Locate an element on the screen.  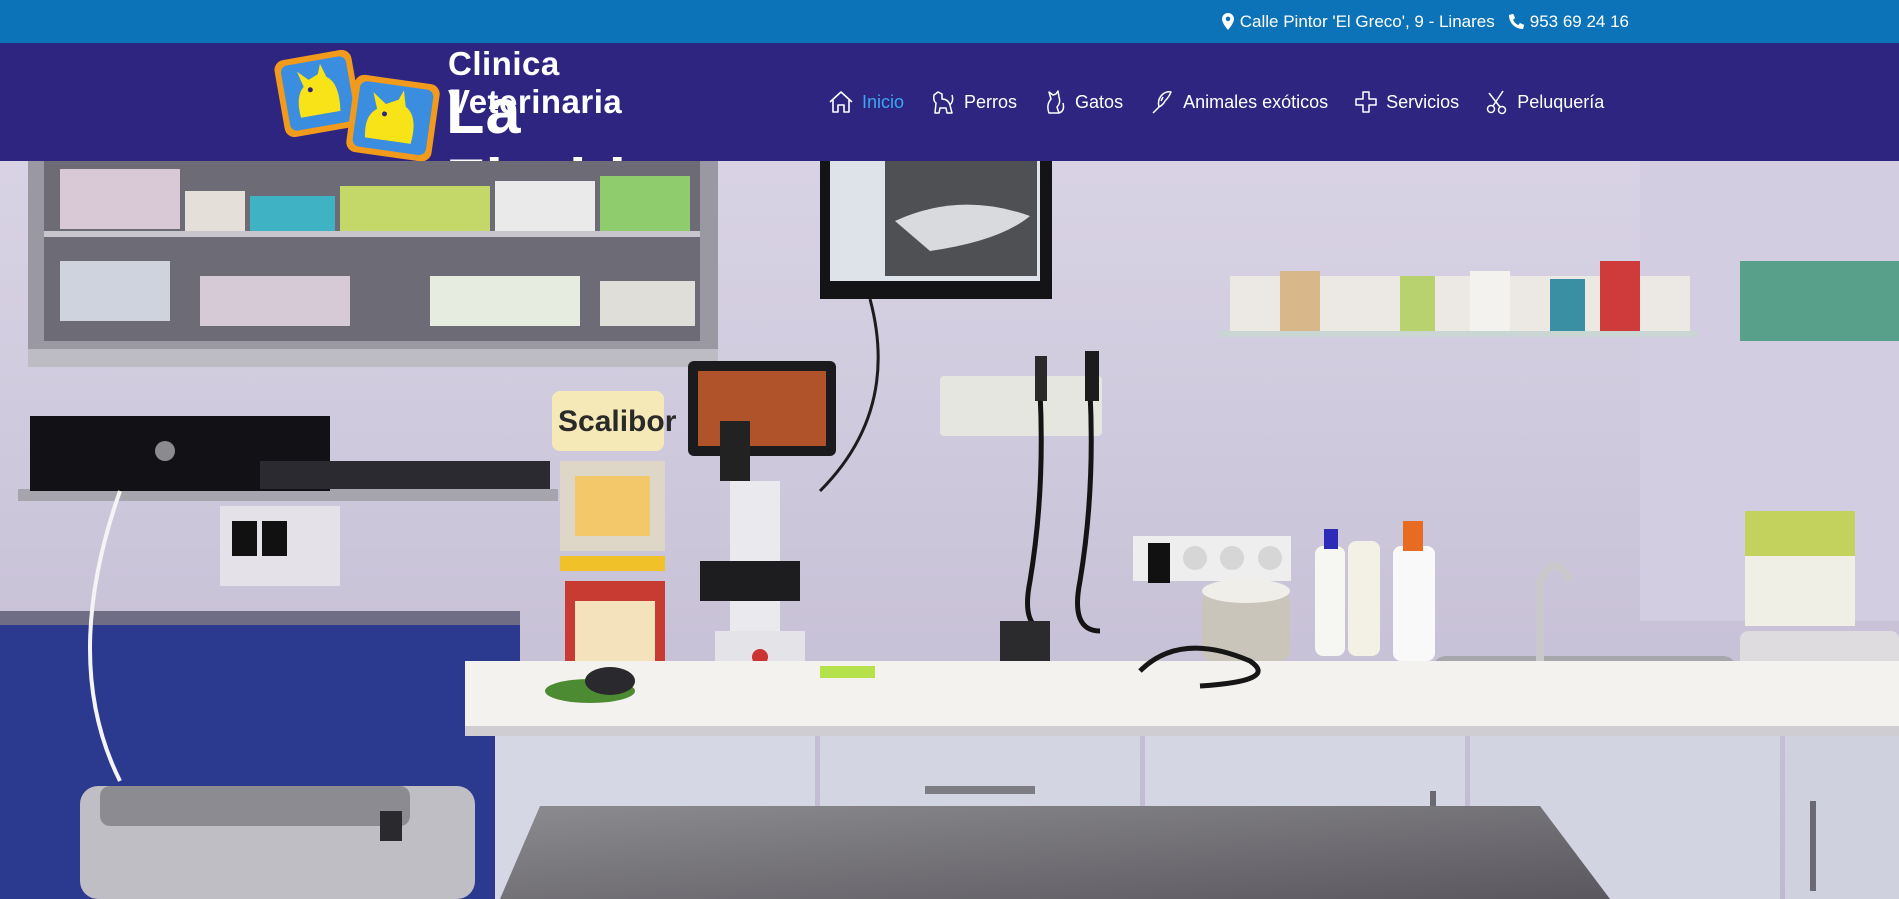
nav-label: Servicios is located at coordinates (1423, 101).